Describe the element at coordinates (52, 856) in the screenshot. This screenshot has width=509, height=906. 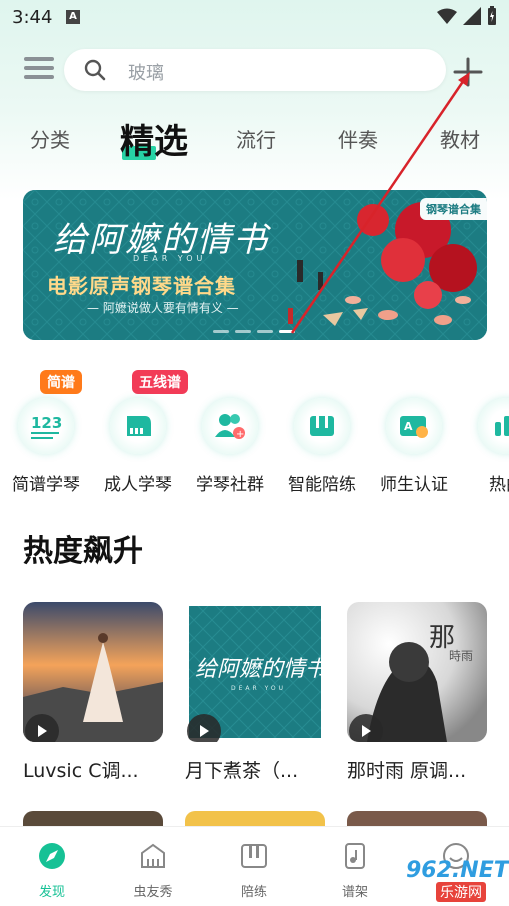
I see `discover-icon` at that location.